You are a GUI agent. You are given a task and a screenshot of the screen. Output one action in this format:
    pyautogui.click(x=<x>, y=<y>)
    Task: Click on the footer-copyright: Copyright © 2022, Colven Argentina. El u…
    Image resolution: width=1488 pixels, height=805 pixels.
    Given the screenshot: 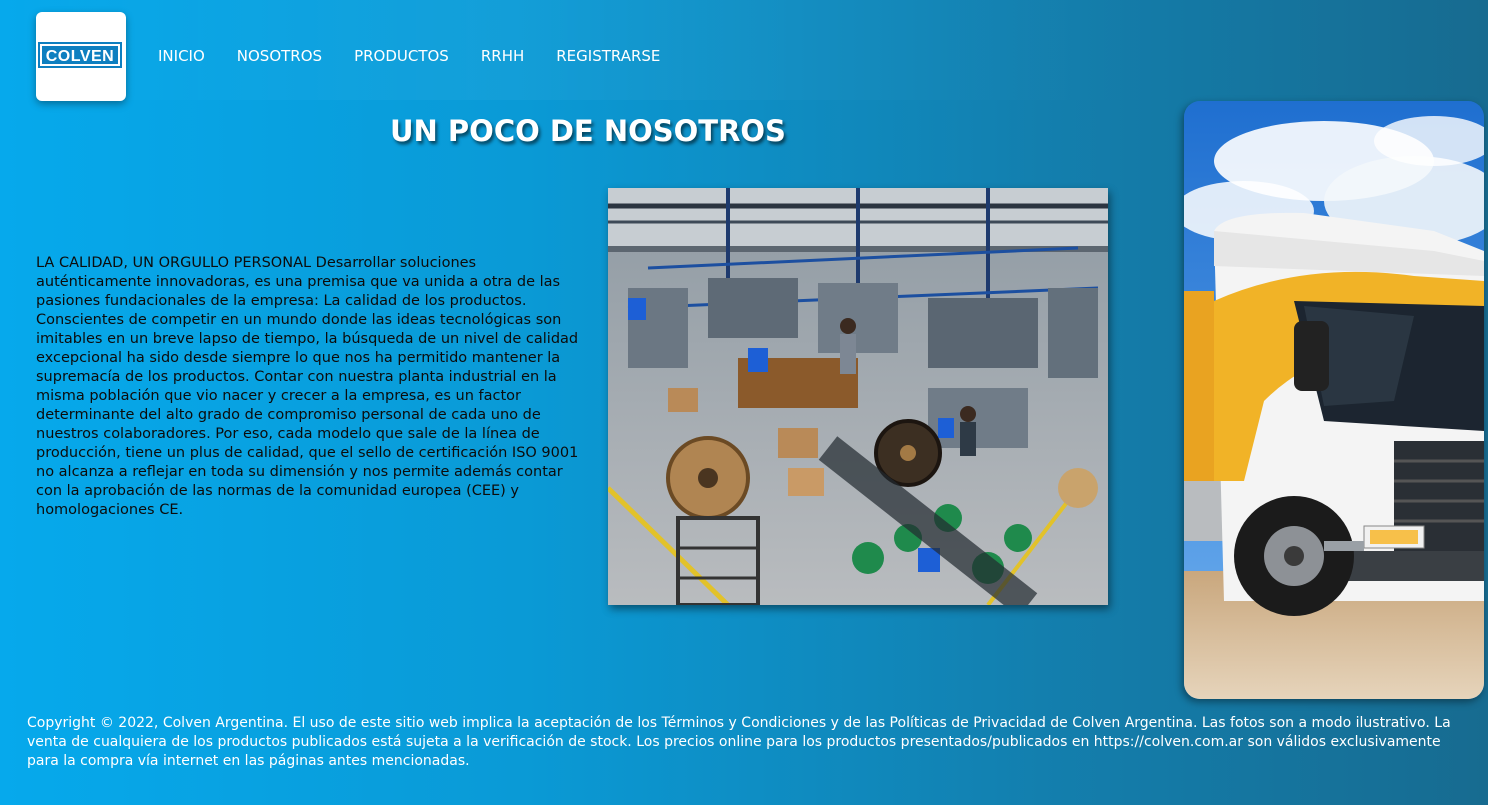 What is the action you would take?
    pyautogui.click(x=739, y=742)
    